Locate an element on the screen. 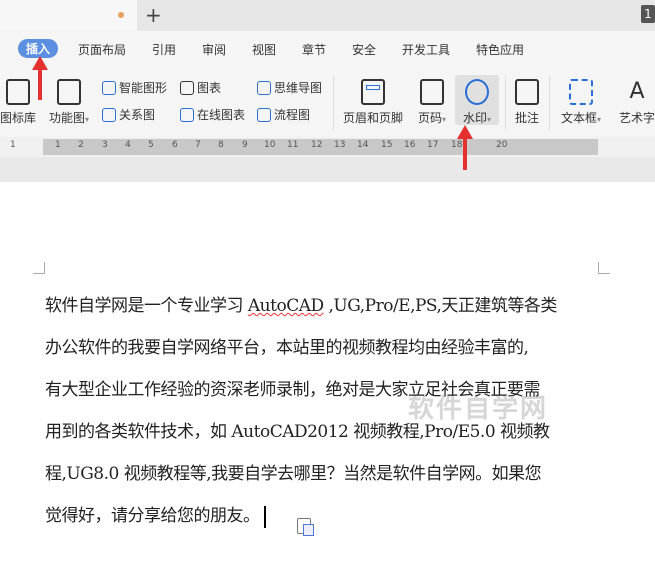 The width and height of the screenshot is (655, 585). paste-options-icon is located at coordinates (305, 527).